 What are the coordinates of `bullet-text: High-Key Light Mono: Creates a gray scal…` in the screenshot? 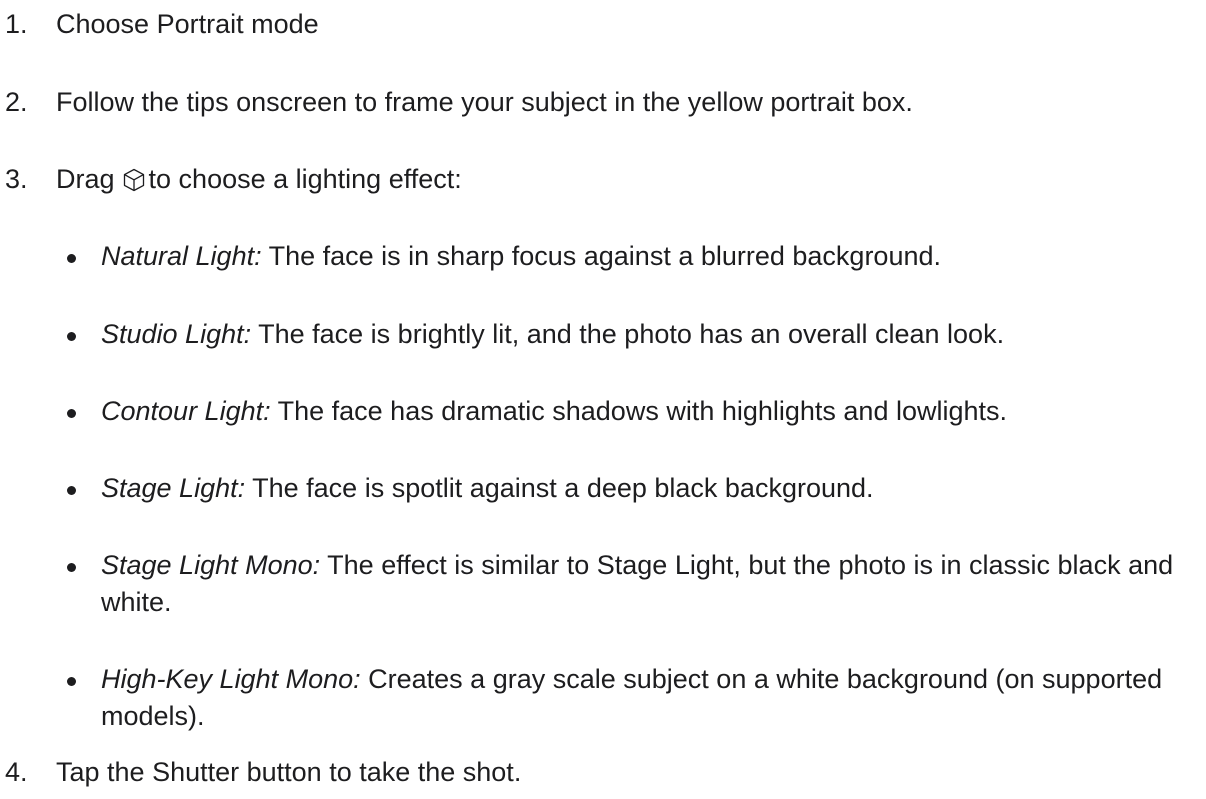 It's located at (648, 698).